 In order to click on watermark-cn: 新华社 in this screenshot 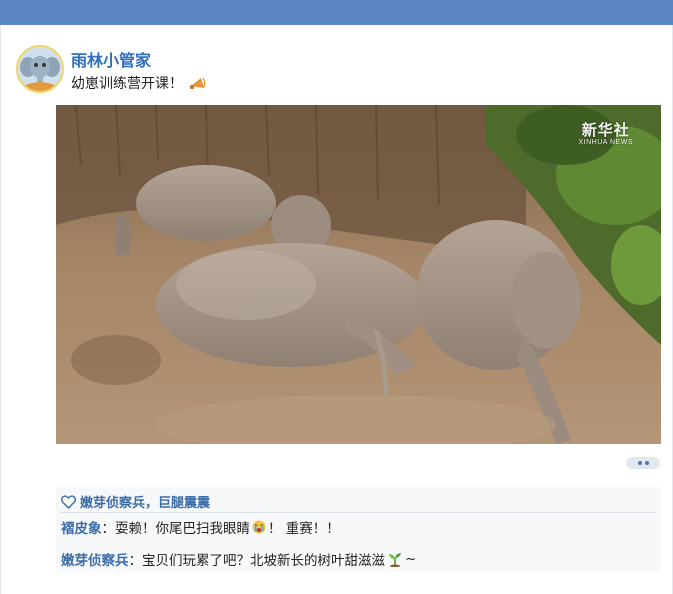, I will do `click(605, 130)`.